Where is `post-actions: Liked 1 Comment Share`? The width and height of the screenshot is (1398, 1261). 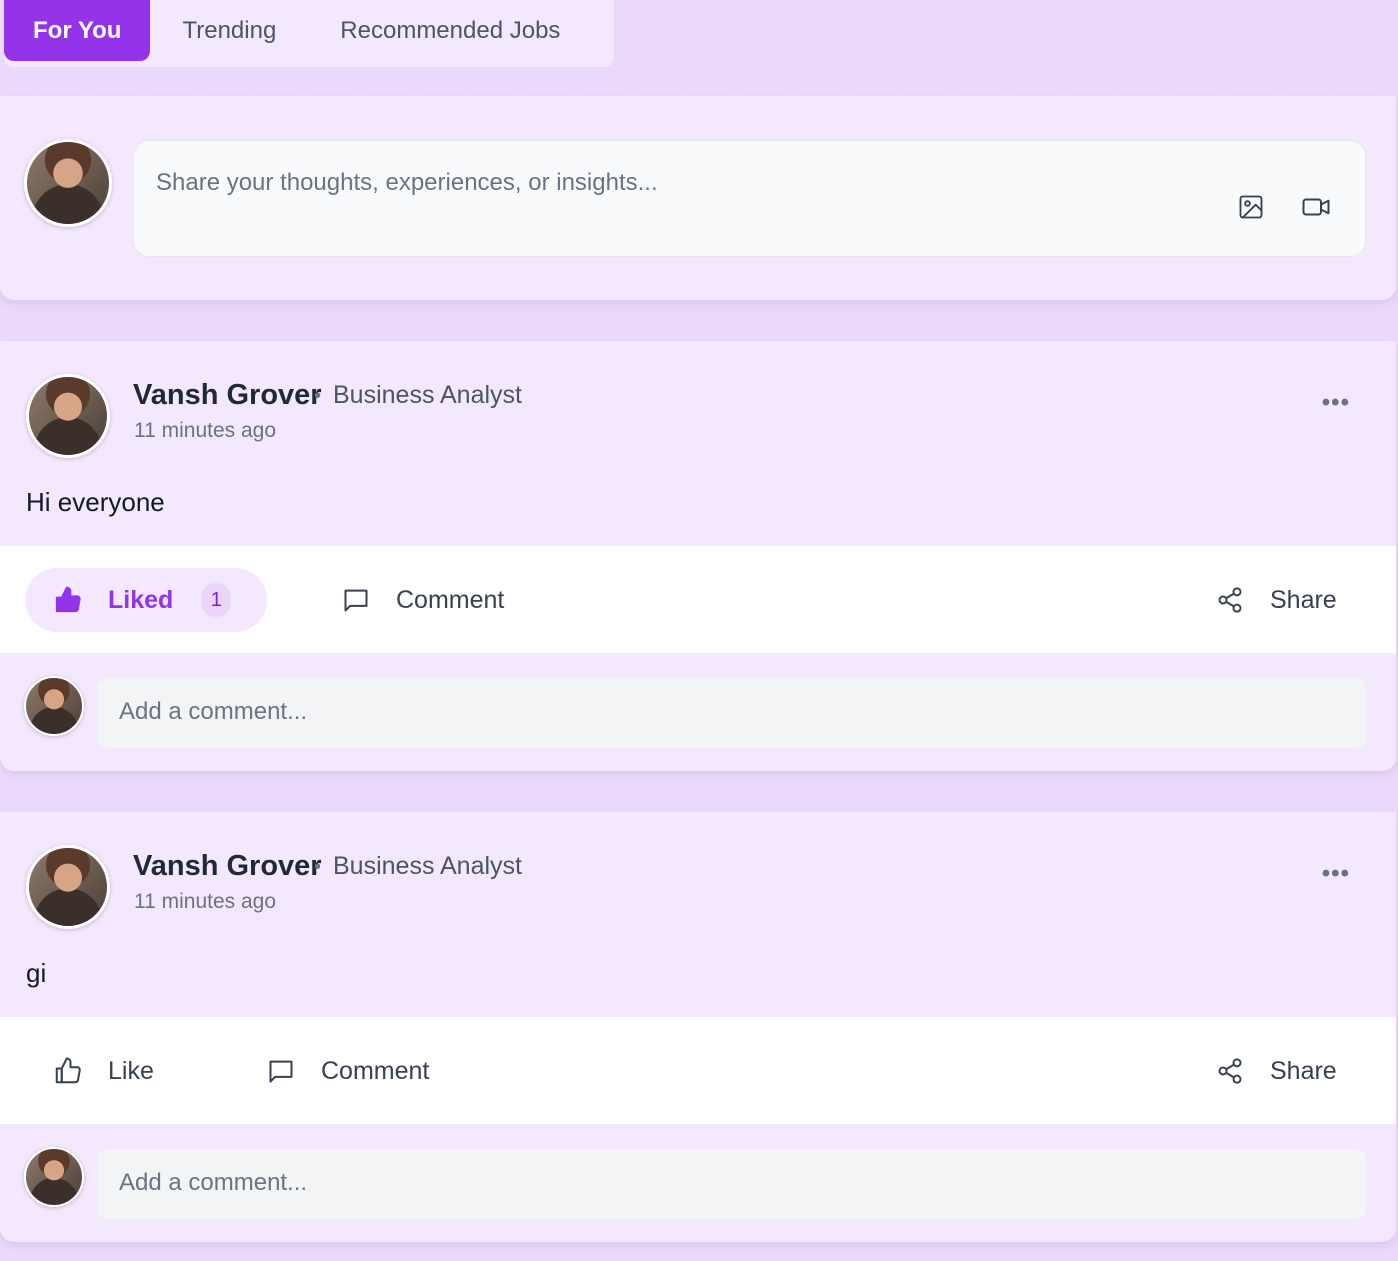 post-actions: Liked 1 Comment Share is located at coordinates (698, 600).